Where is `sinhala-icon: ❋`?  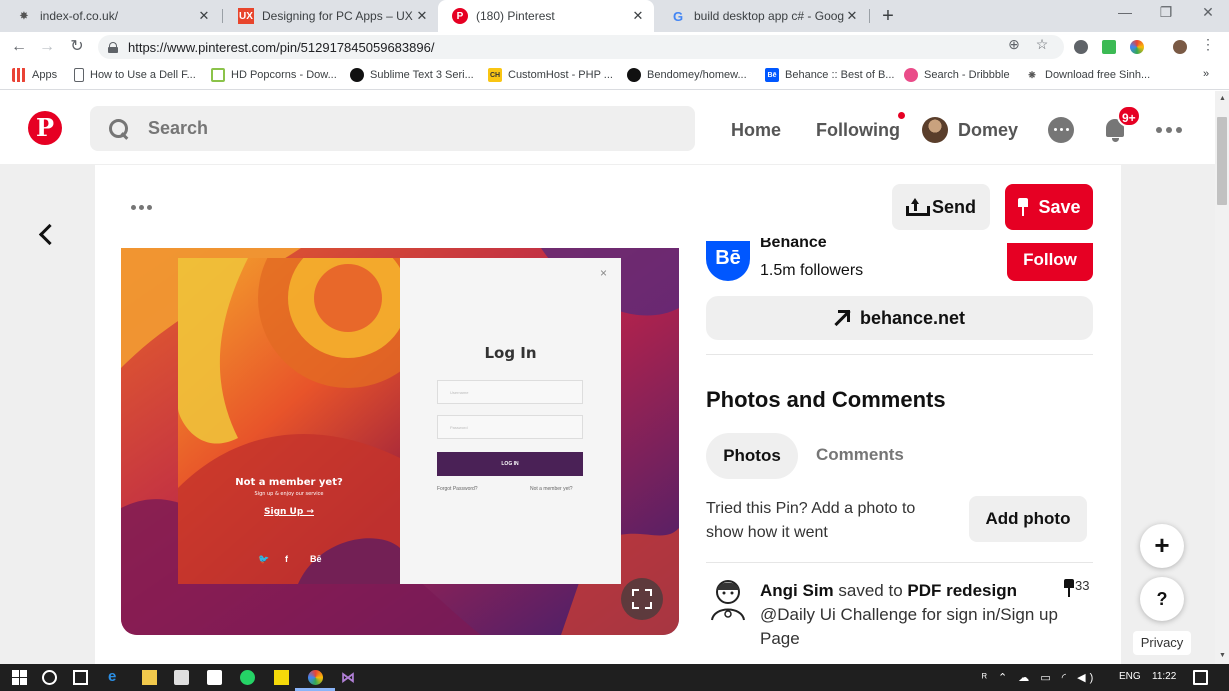 sinhala-icon: ❋ is located at coordinates (1032, 74).